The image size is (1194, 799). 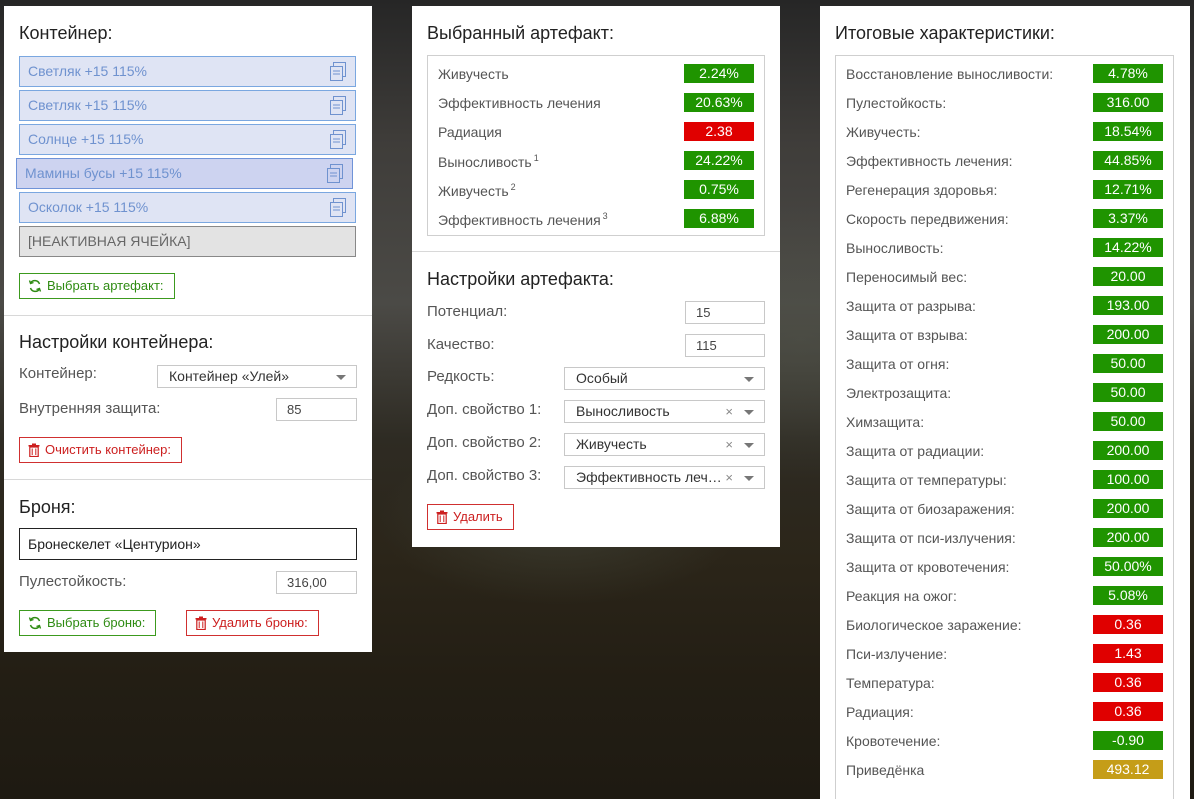 What do you see at coordinates (898, 364) in the screenshot?
I see `stat-label: Защита от огня:` at bounding box center [898, 364].